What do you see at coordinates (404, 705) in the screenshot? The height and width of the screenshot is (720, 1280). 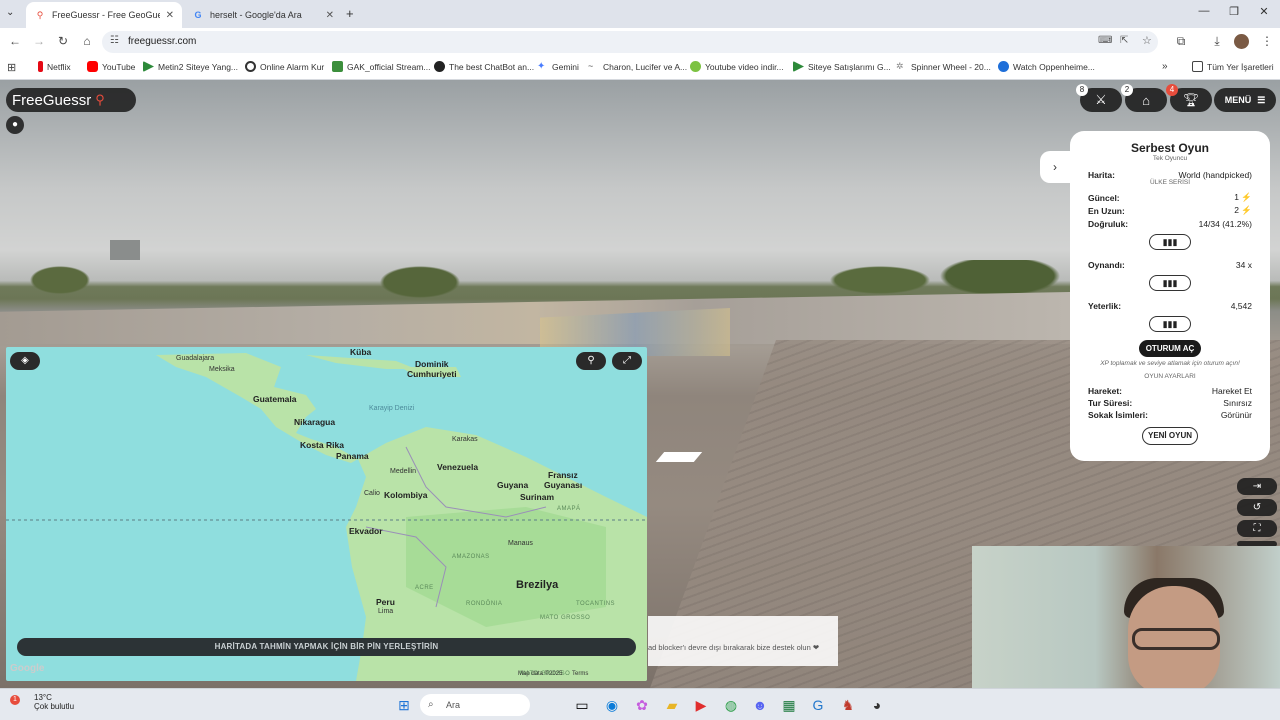 I see `windows-start-icon: ⊞` at bounding box center [404, 705].